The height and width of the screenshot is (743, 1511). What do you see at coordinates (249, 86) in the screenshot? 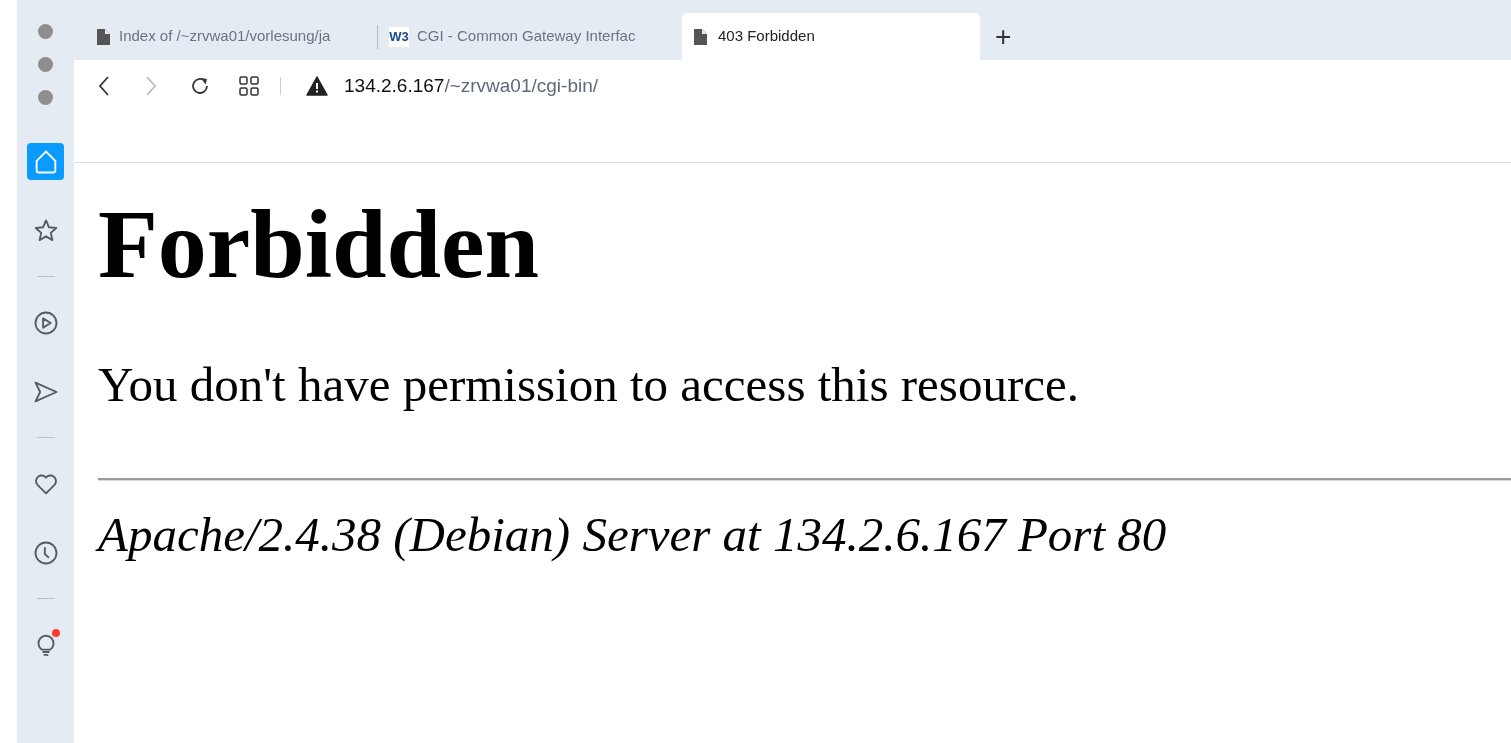
I see `grid-icon` at bounding box center [249, 86].